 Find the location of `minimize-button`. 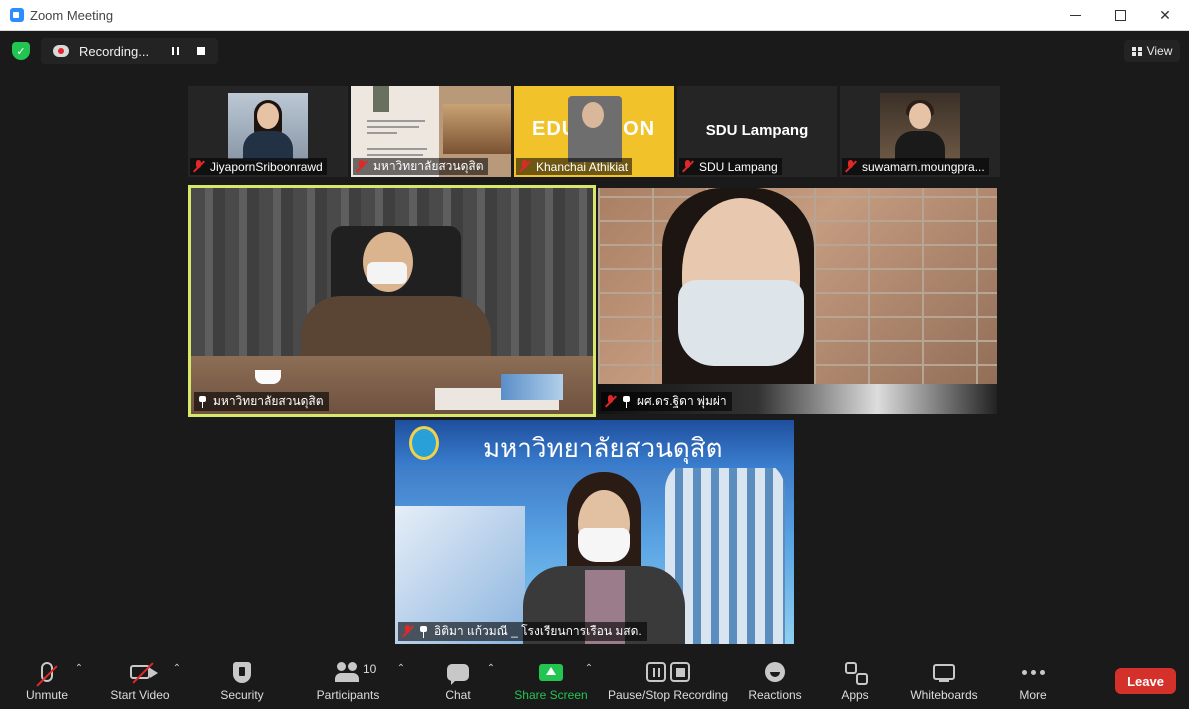

minimize-button is located at coordinates (1075, 15).